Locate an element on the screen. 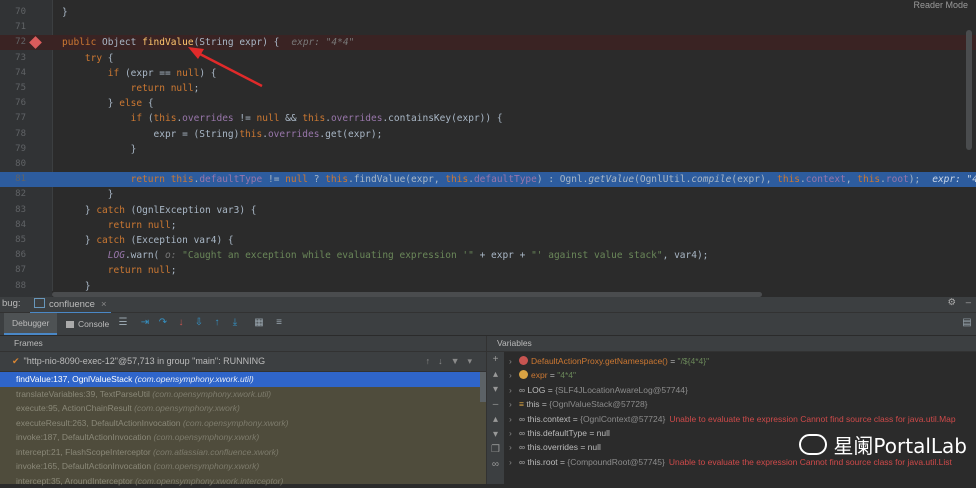 The height and width of the screenshot is (488, 976). add-watch-icon: + is located at coordinates (495, 359).